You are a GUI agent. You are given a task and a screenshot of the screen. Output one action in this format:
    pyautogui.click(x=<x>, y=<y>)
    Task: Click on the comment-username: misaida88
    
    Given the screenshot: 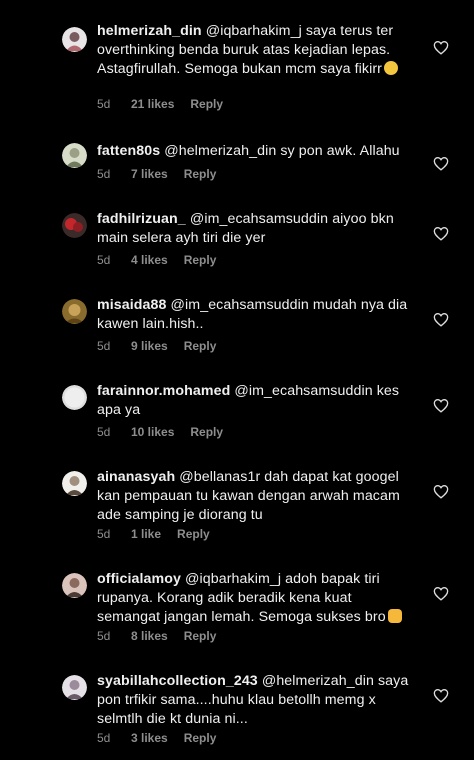 What is the action you would take?
    pyautogui.click(x=132, y=305)
    